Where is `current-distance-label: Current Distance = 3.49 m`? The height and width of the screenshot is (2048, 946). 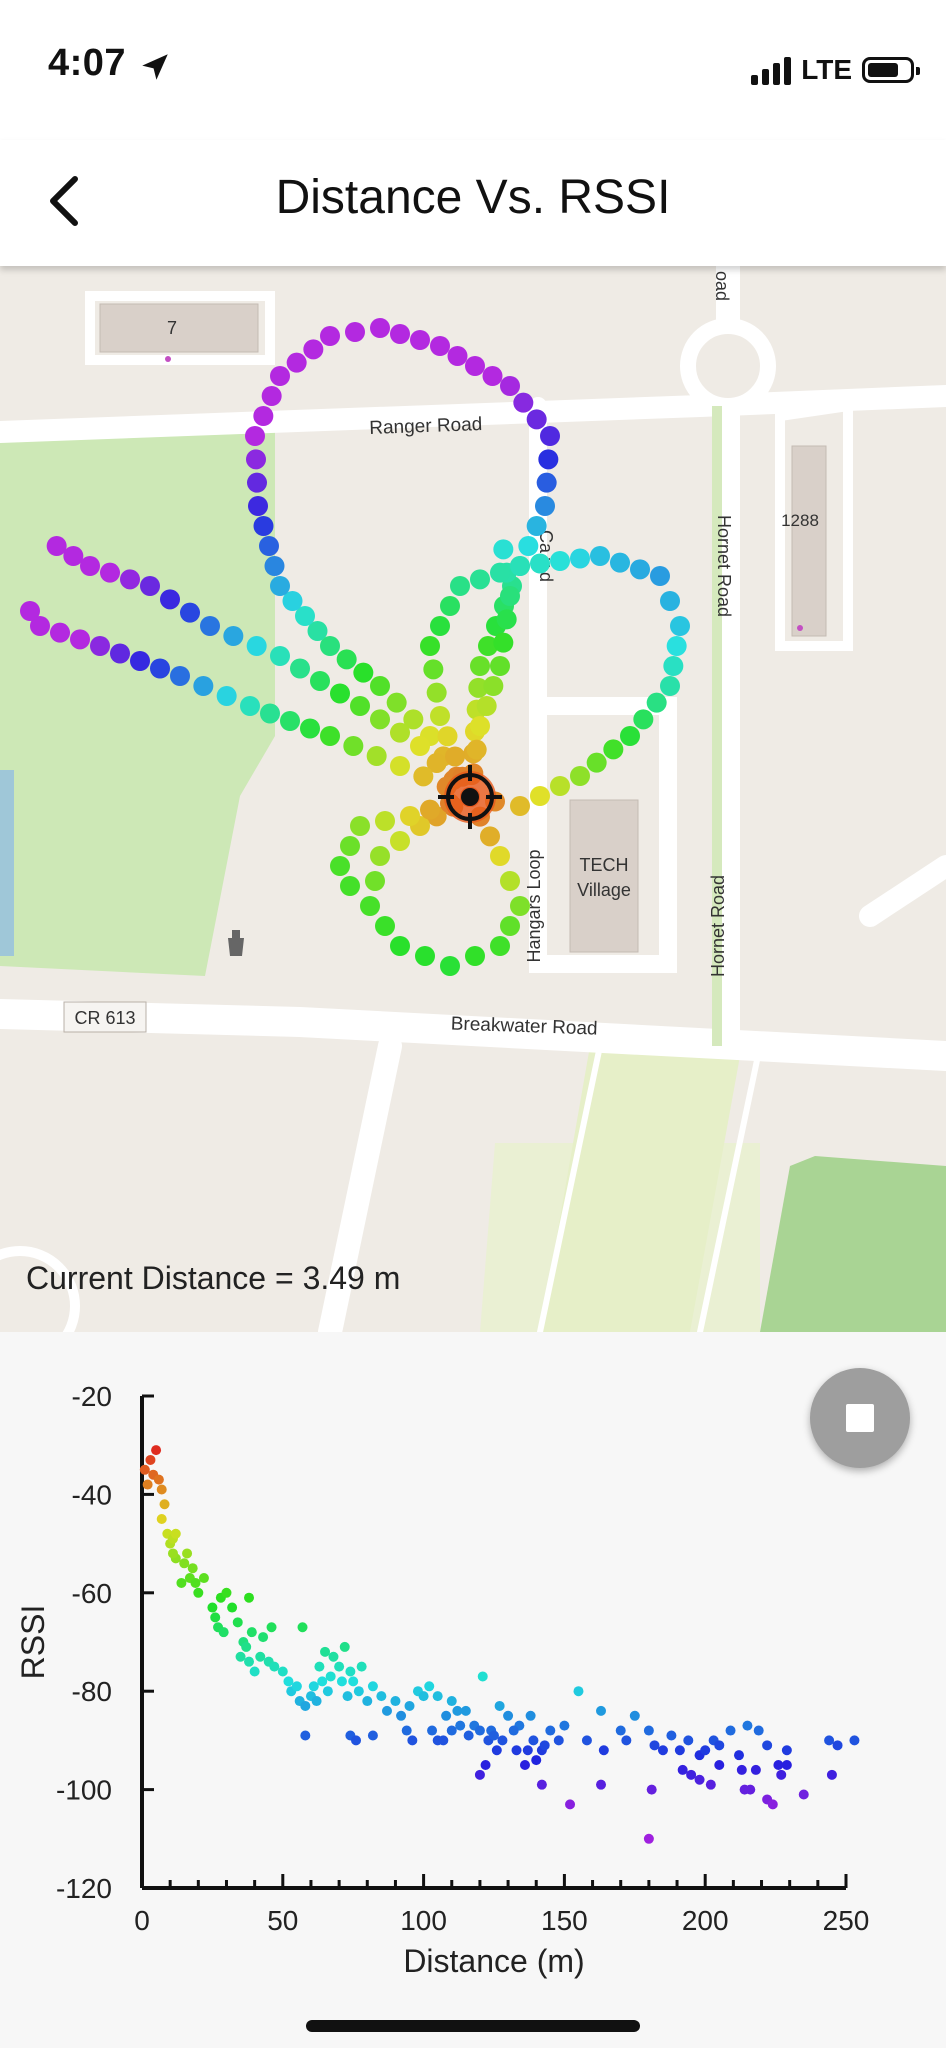 current-distance-label: Current Distance = 3.49 m is located at coordinates (213, 1278).